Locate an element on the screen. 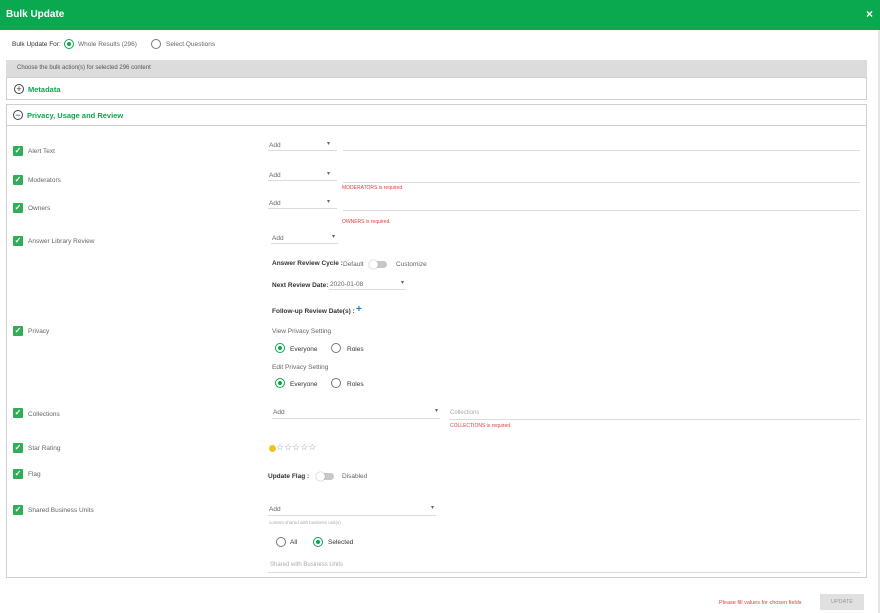  answer-library-review-checkbox: ✓ is located at coordinates (18, 241).